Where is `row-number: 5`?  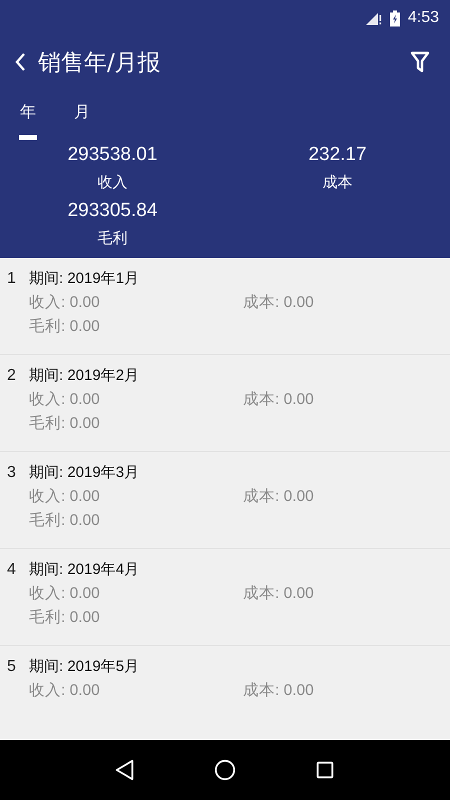 row-number: 5 is located at coordinates (12, 667).